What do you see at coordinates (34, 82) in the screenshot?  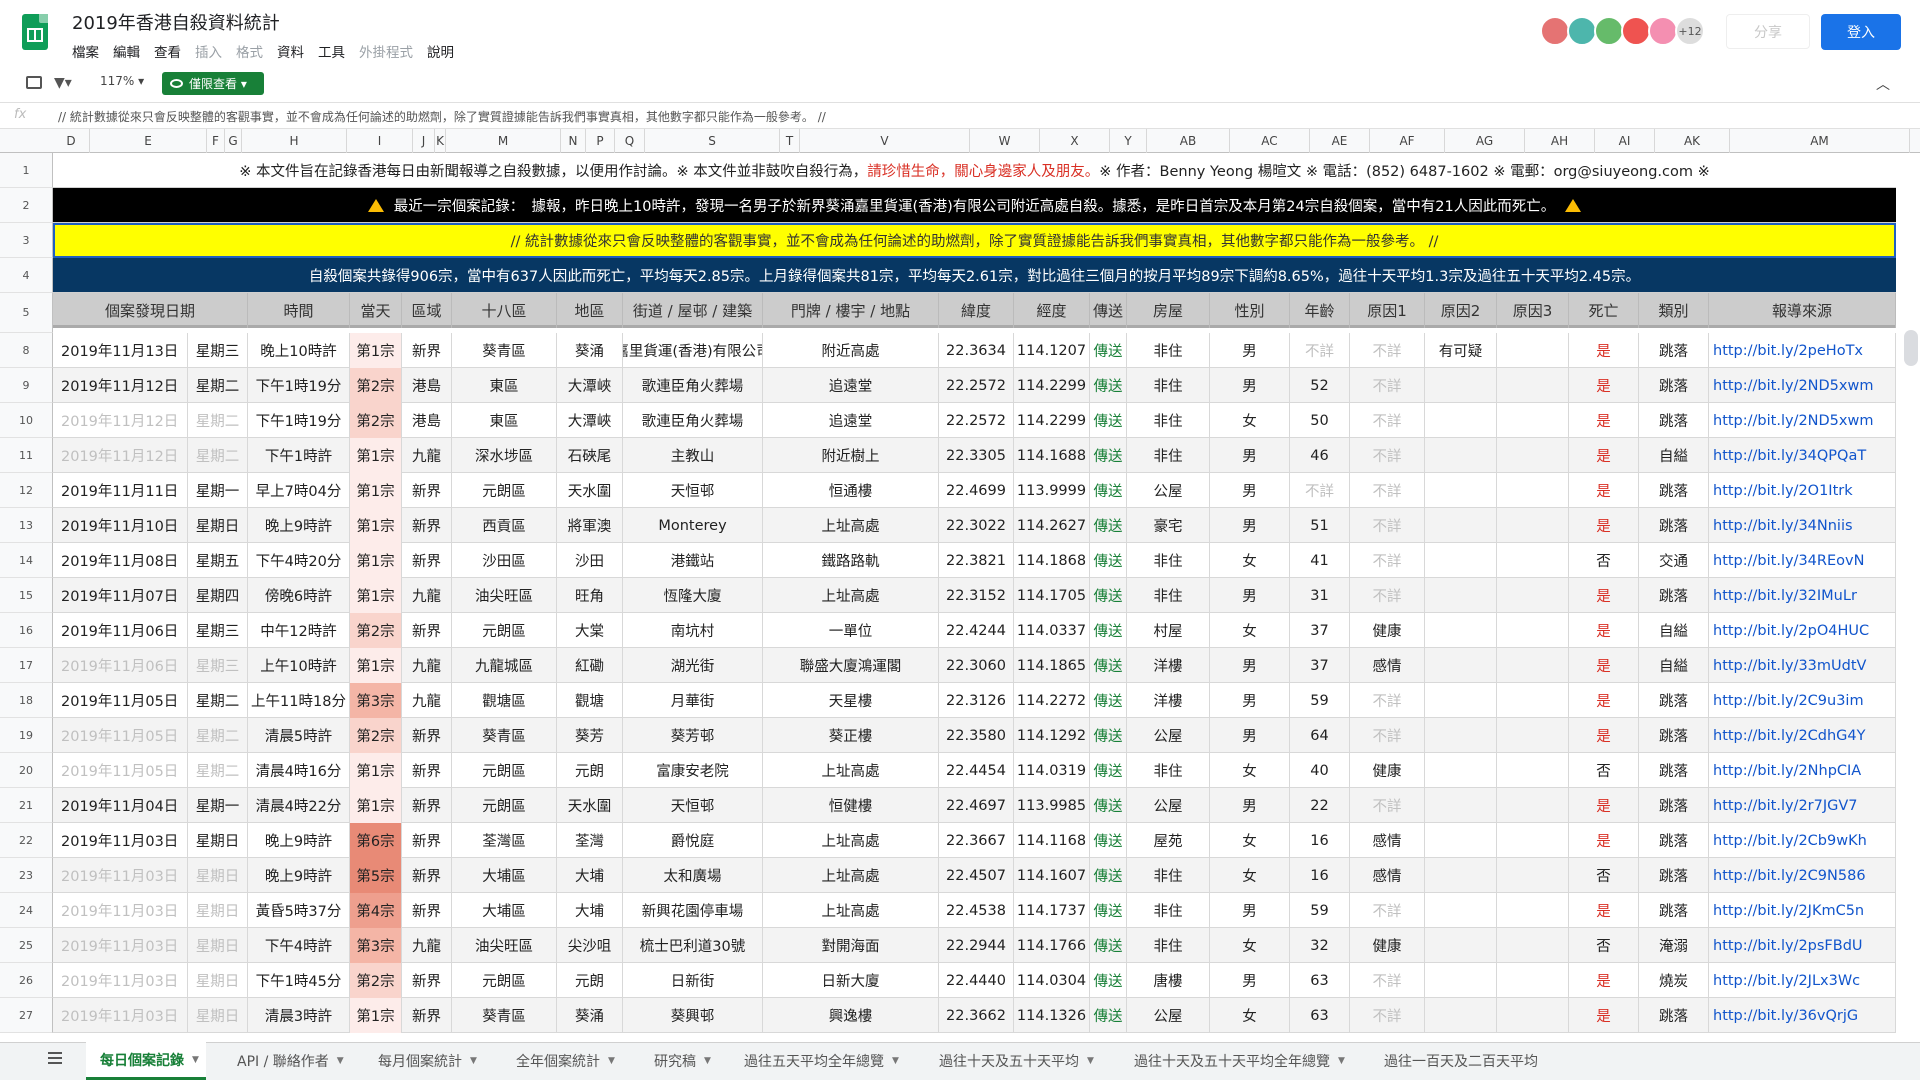 I see `print-icon` at bounding box center [34, 82].